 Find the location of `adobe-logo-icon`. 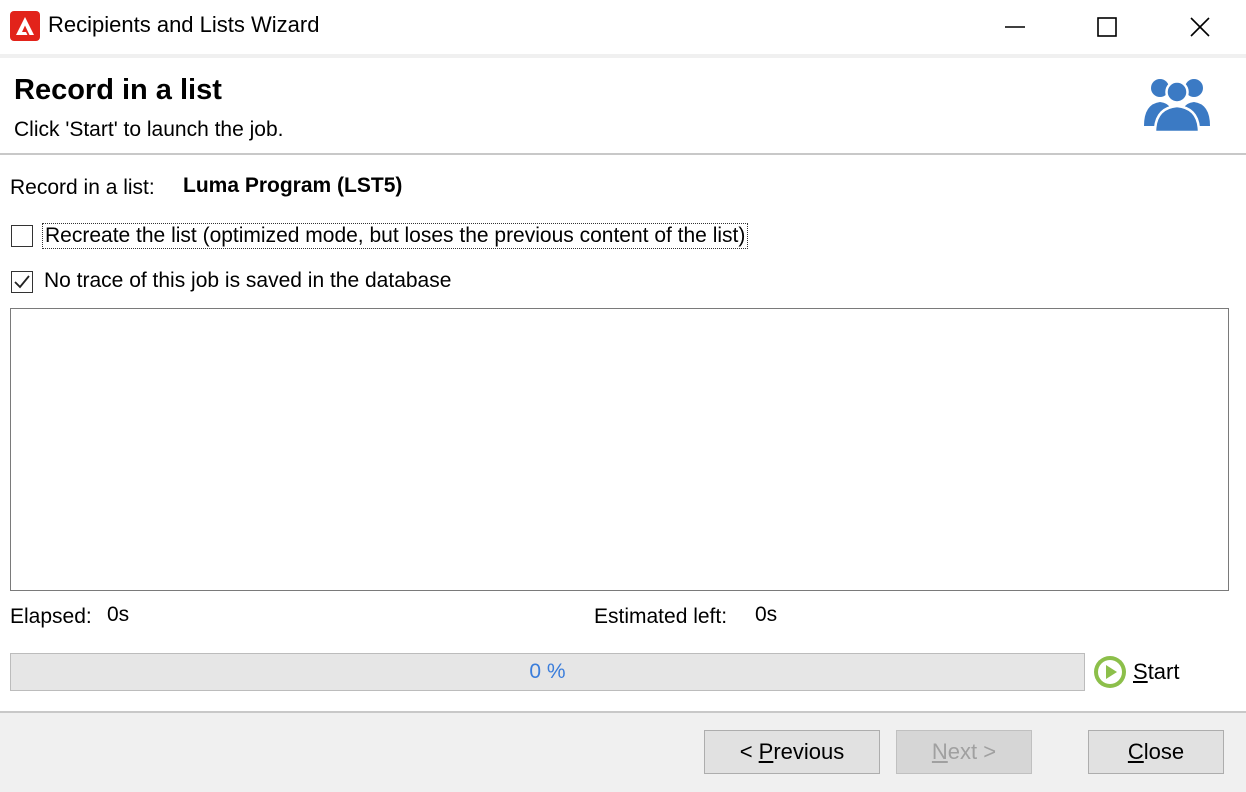

adobe-logo-icon is located at coordinates (25, 26).